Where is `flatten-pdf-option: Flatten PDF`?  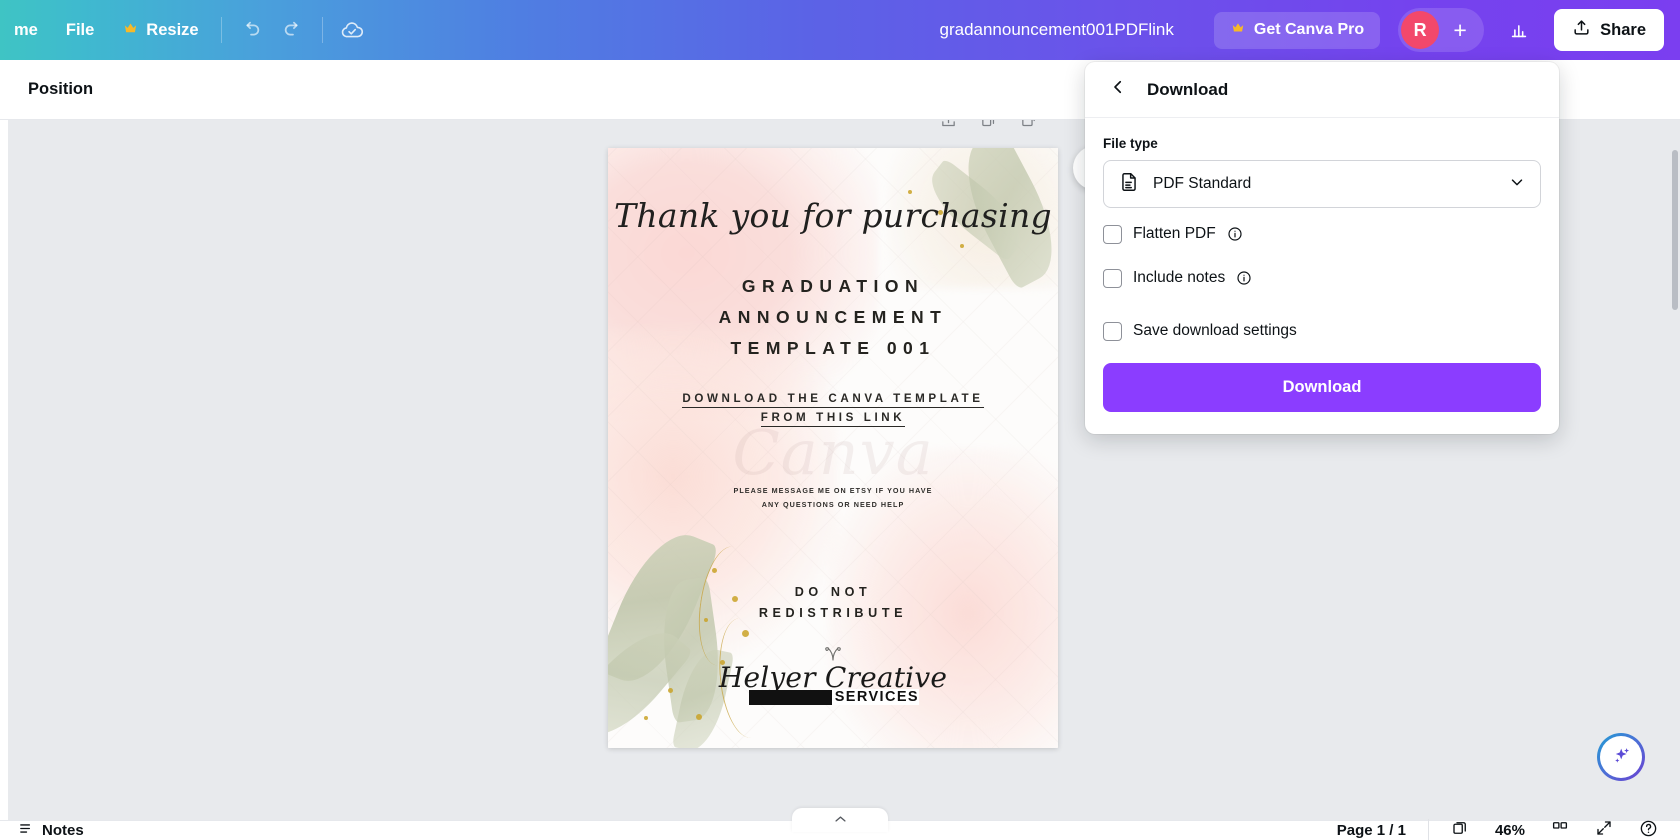
flatten-pdf-option: Flatten PDF is located at coordinates (1322, 234).